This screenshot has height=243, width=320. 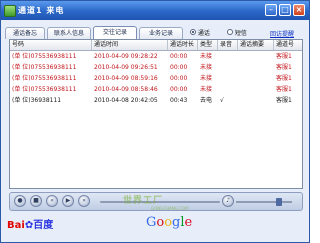 I want to click on baidu-logo-latin: Bai, so click(x=16, y=225).